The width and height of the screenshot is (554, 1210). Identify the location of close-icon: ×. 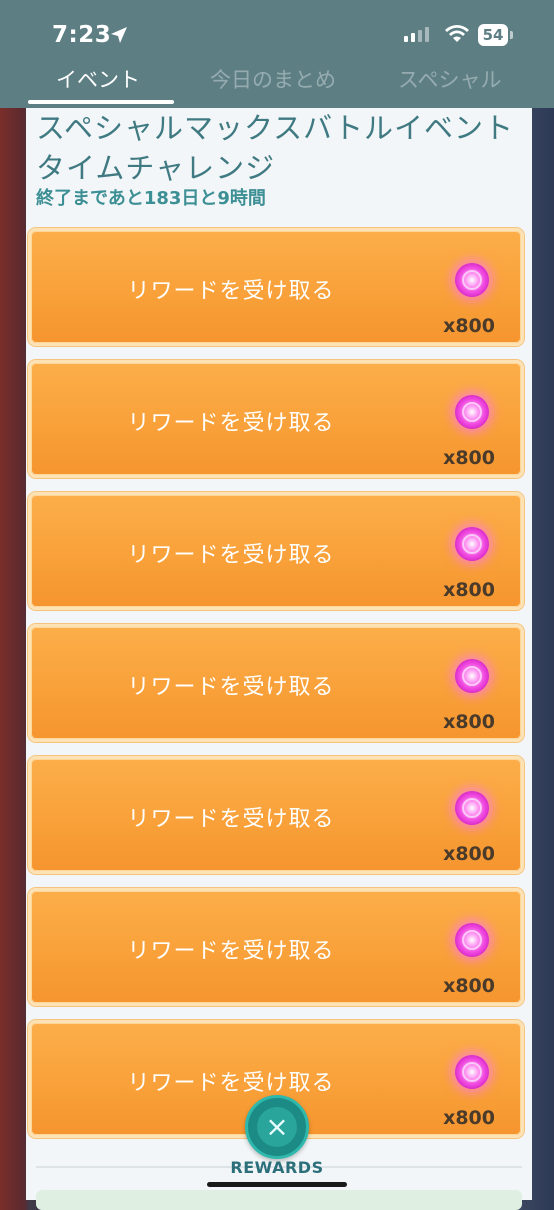
(277, 1126).